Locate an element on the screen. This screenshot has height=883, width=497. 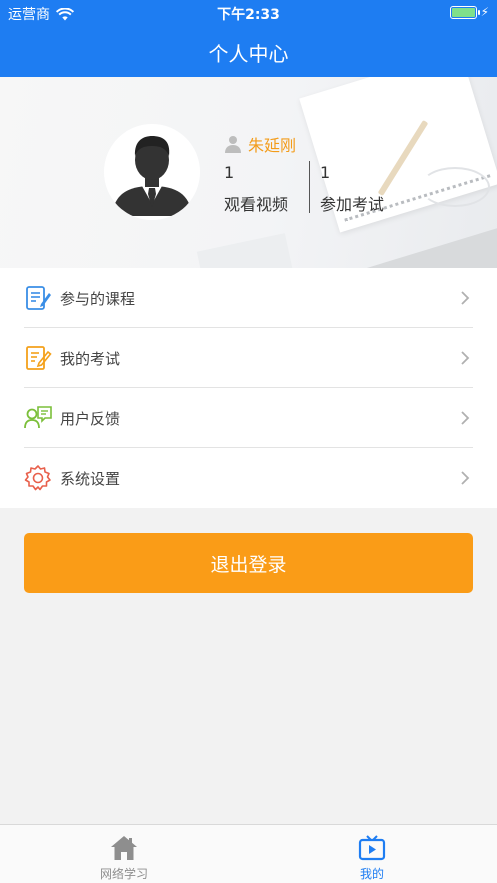
background-keyboard-decoration is located at coordinates (245, 250).